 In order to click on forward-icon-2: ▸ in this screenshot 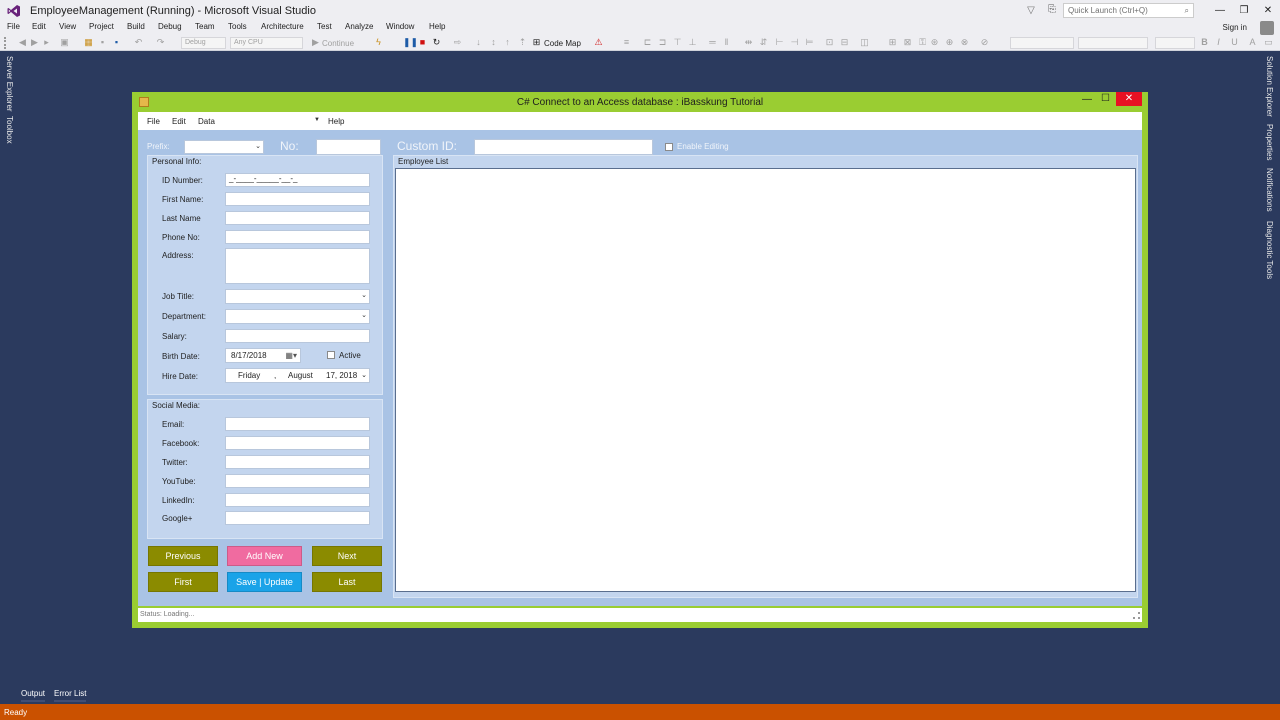, I will do `click(46, 42)`.